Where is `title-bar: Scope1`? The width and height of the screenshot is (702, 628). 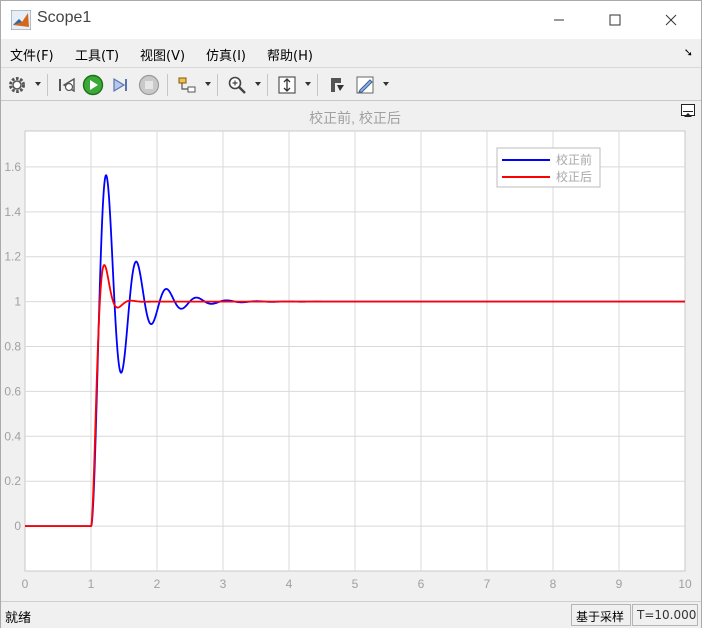 title-bar: Scope1 is located at coordinates (351, 20).